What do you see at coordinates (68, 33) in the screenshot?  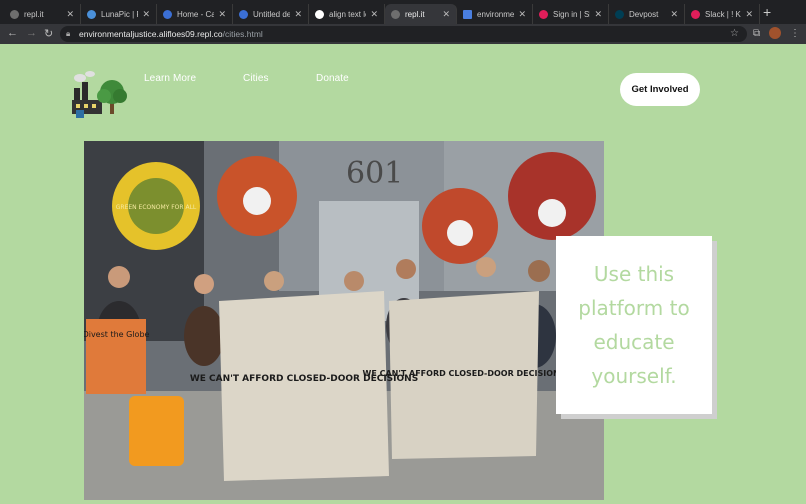 I see `lock-icon: 🔒︎` at bounding box center [68, 33].